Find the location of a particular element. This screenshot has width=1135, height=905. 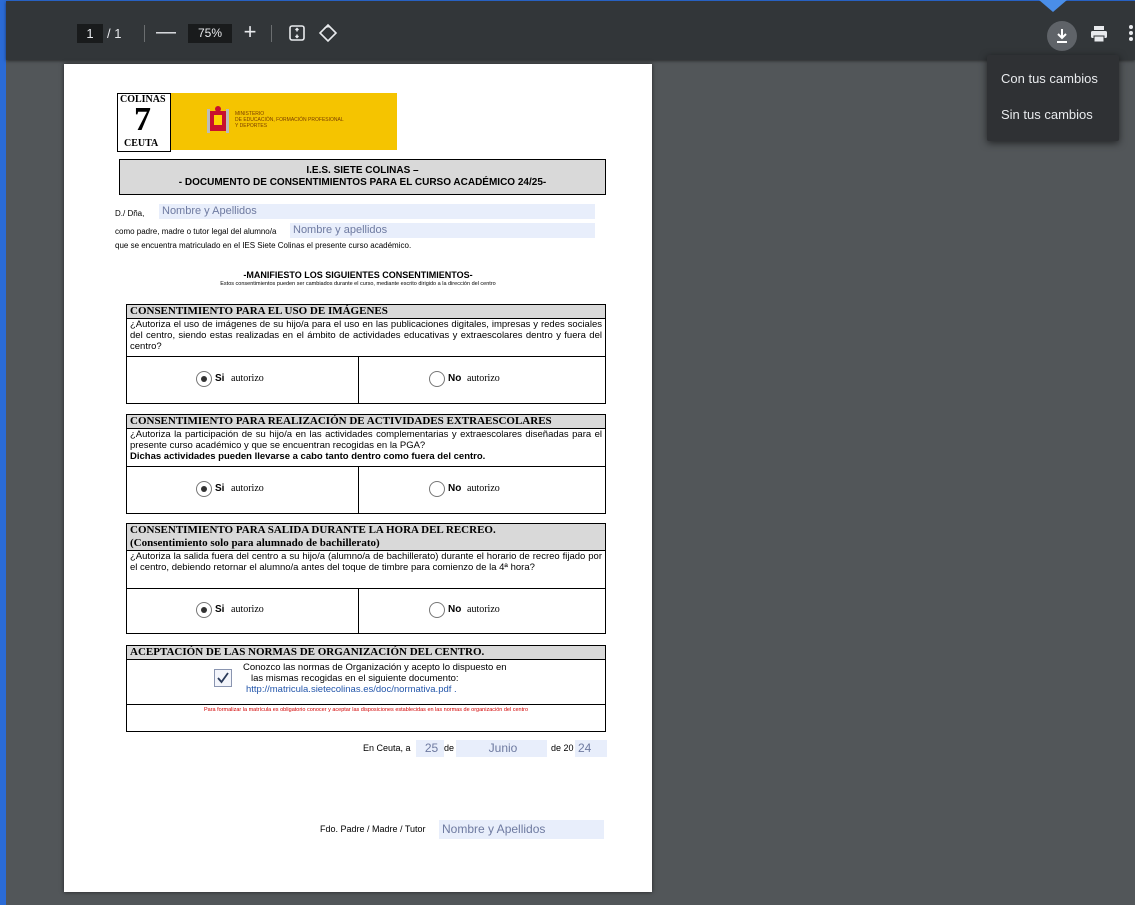

section-heading: CONSENTIMIENTO PARA EL USO DE IMÁGENES is located at coordinates (366, 312).